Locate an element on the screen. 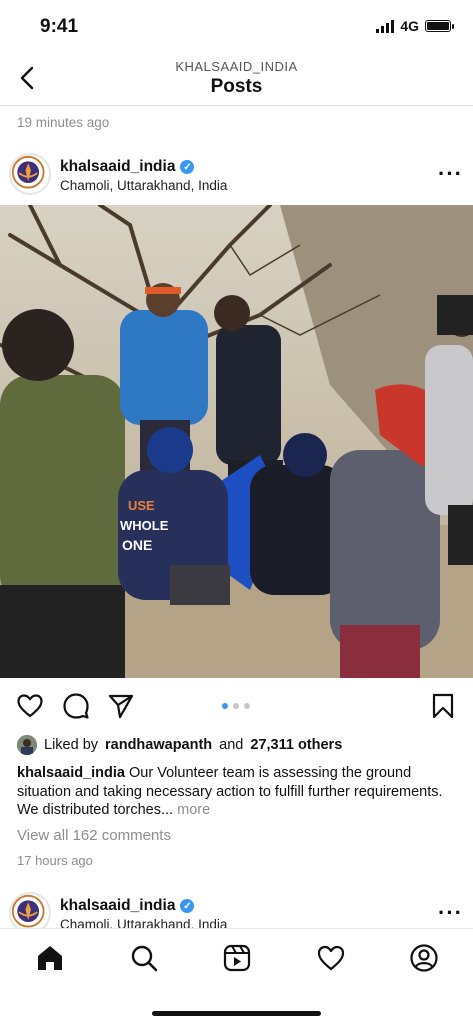 The image size is (473, 1025). svg-text: WHOLE is located at coordinates (144, 525).